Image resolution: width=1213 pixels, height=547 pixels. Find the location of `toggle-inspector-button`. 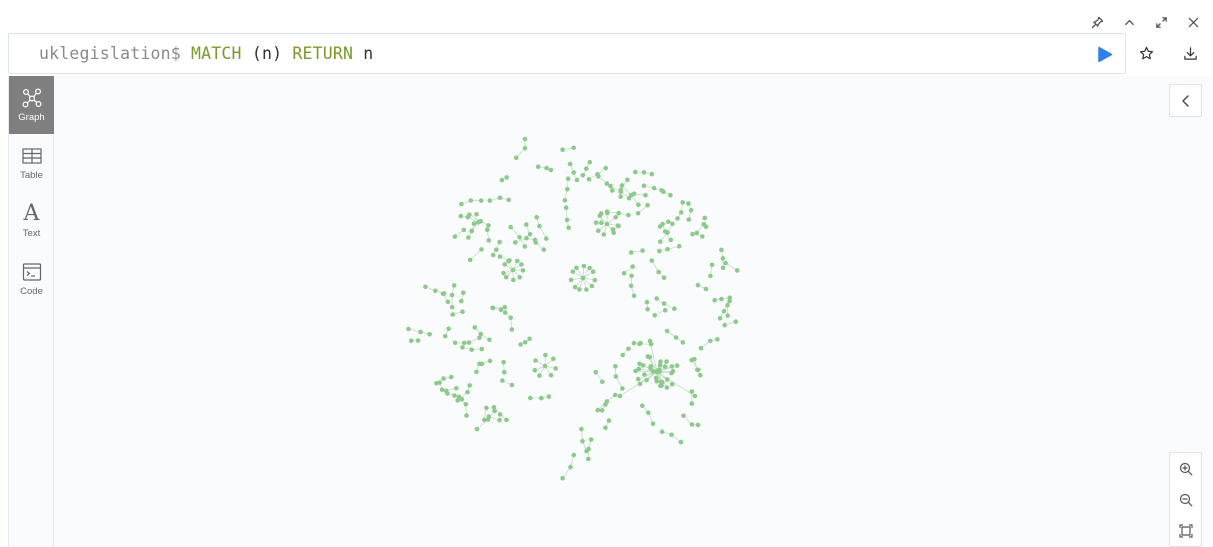

toggle-inspector-button is located at coordinates (1185, 100).